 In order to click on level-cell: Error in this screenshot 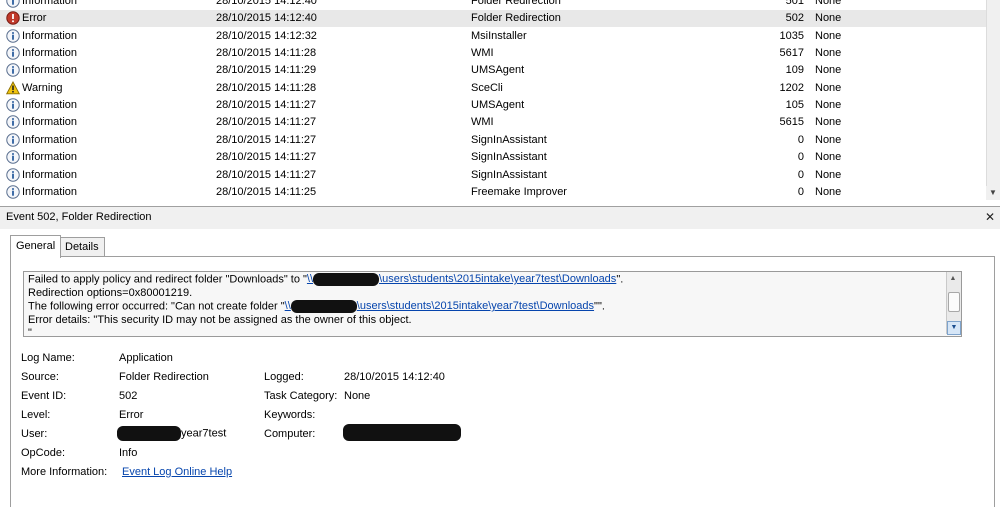, I will do `click(34, 18)`.